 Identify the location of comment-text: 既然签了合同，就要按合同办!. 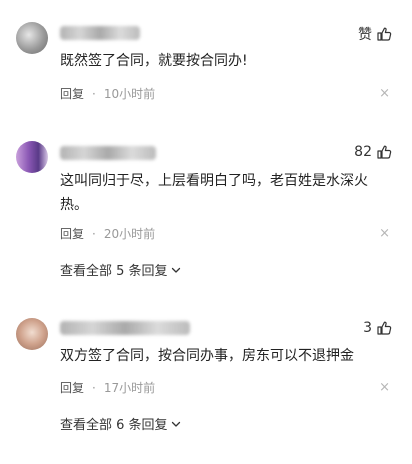
(154, 61).